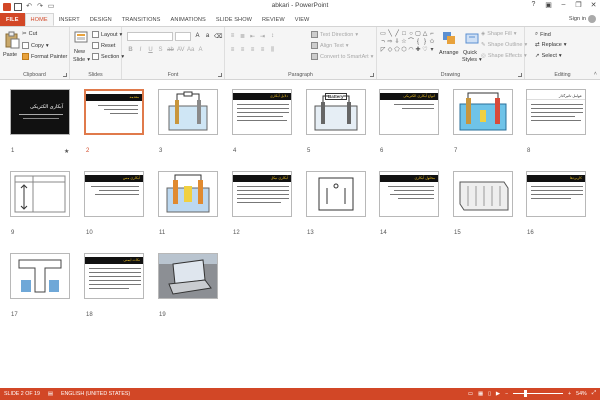  What do you see at coordinates (498, 34) in the screenshot?
I see `shape-fill-button: ◈ Shape Fill ▾` at bounding box center [498, 34].